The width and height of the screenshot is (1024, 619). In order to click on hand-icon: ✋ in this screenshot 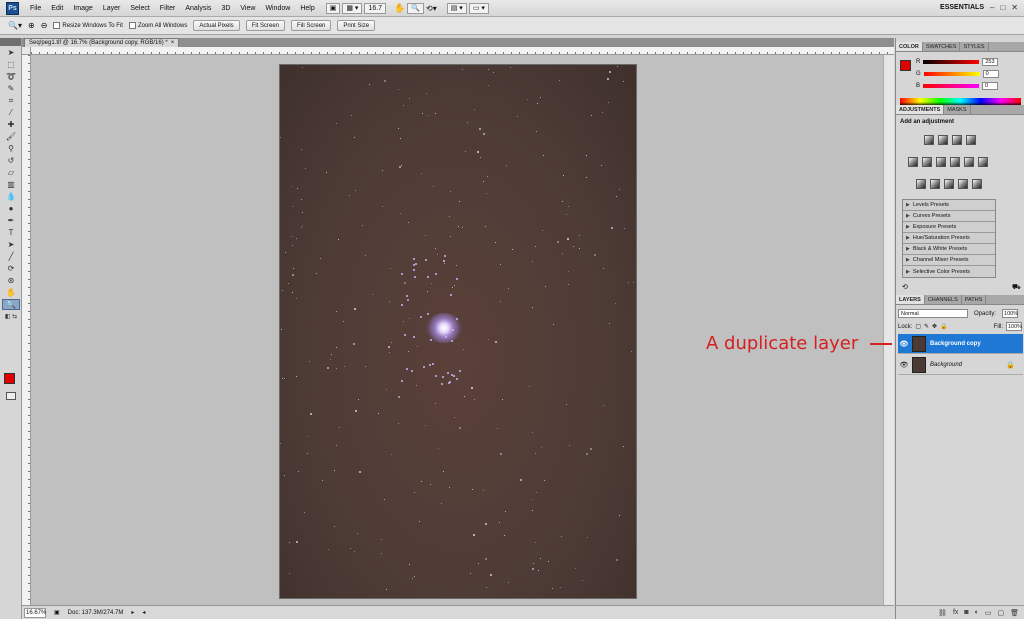, I will do `click(399, 8)`.